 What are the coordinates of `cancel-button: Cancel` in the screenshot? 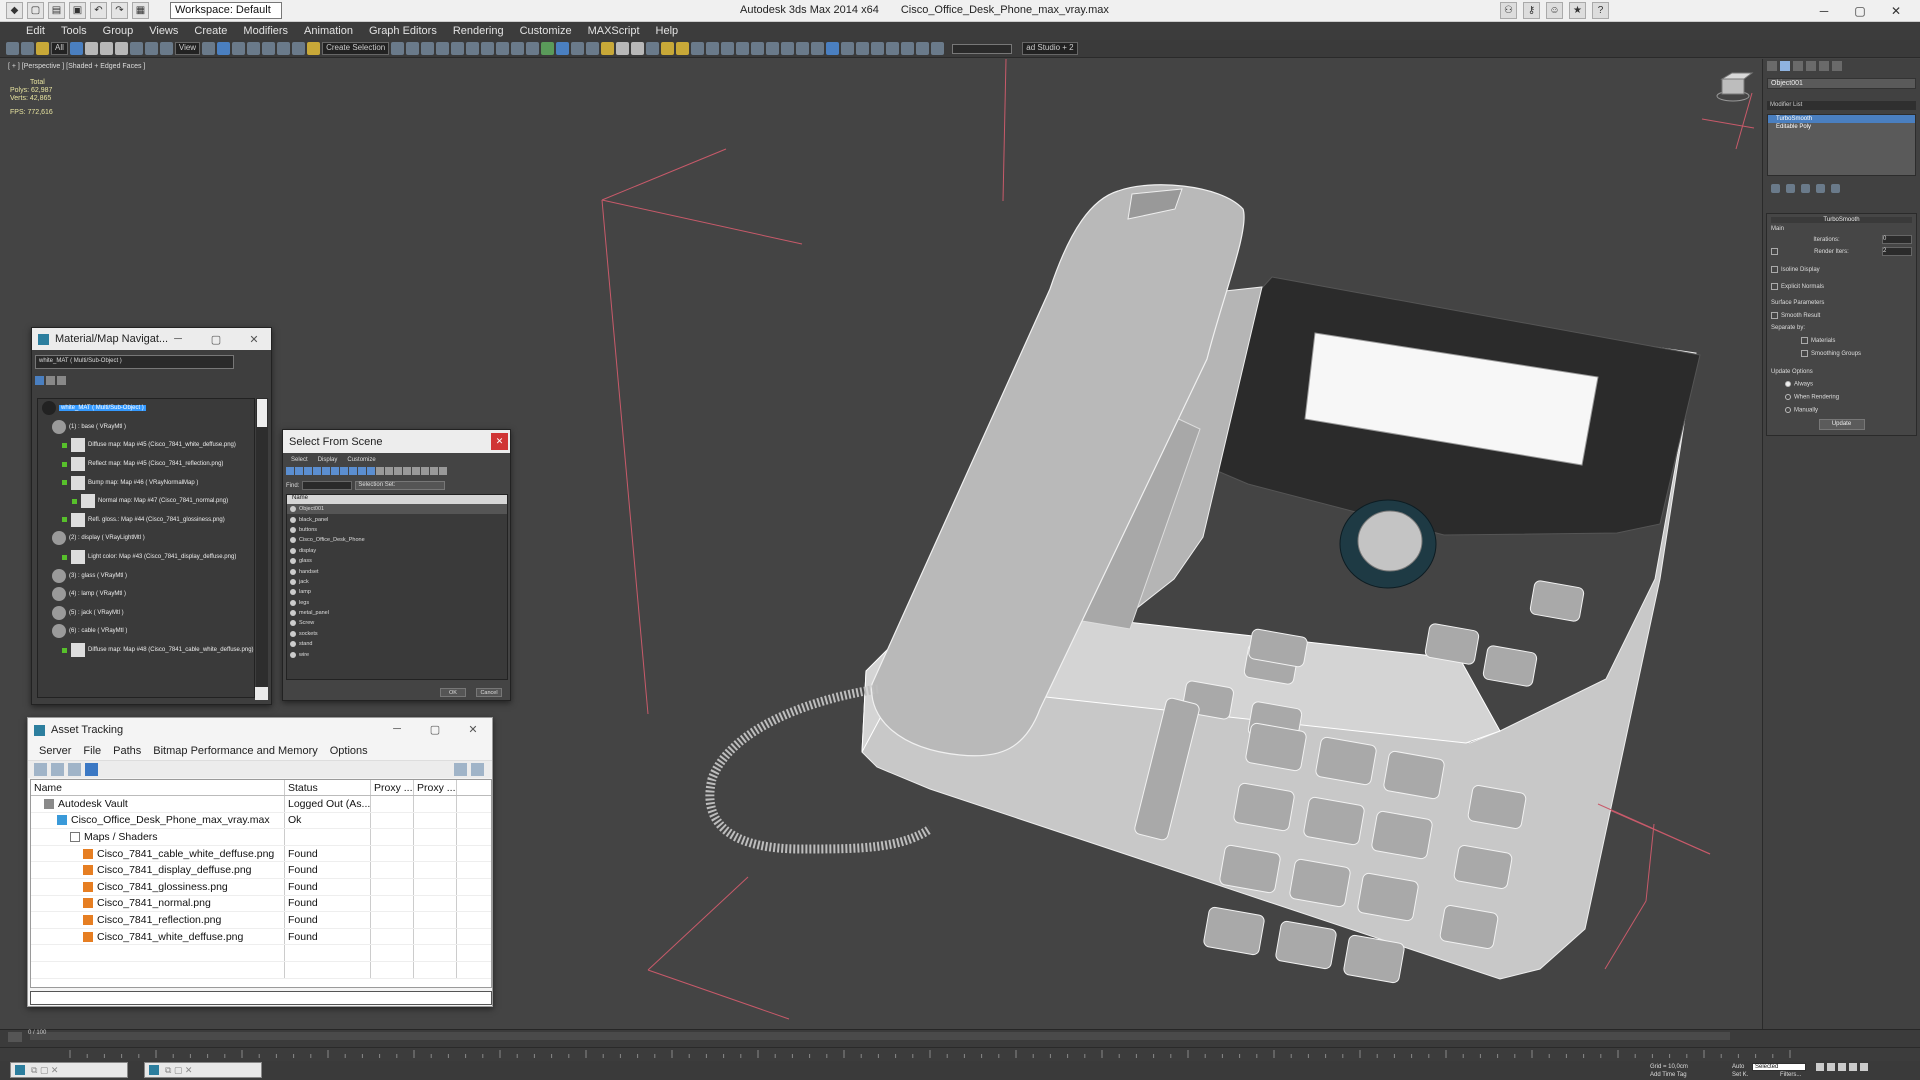 It's located at (489, 692).